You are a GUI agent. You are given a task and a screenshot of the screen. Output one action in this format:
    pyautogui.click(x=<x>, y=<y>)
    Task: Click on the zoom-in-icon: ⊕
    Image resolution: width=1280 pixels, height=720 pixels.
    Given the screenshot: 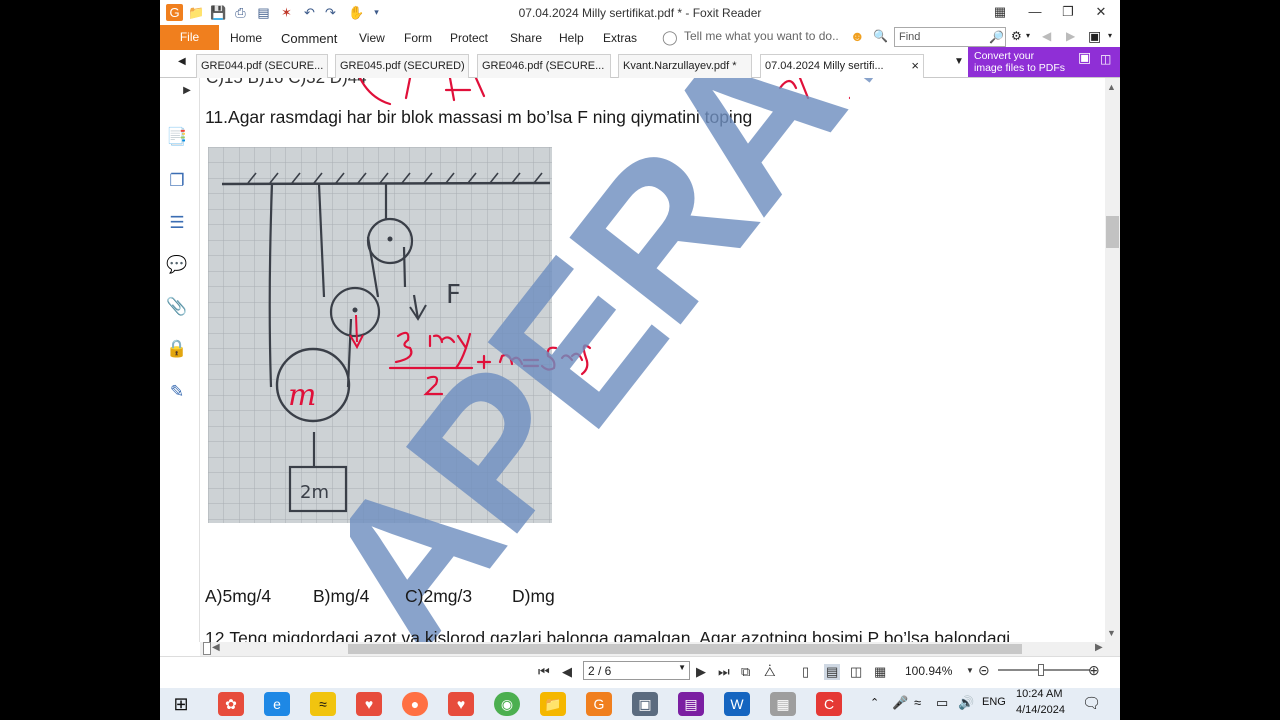 What is the action you would take?
    pyautogui.click(x=1094, y=670)
    